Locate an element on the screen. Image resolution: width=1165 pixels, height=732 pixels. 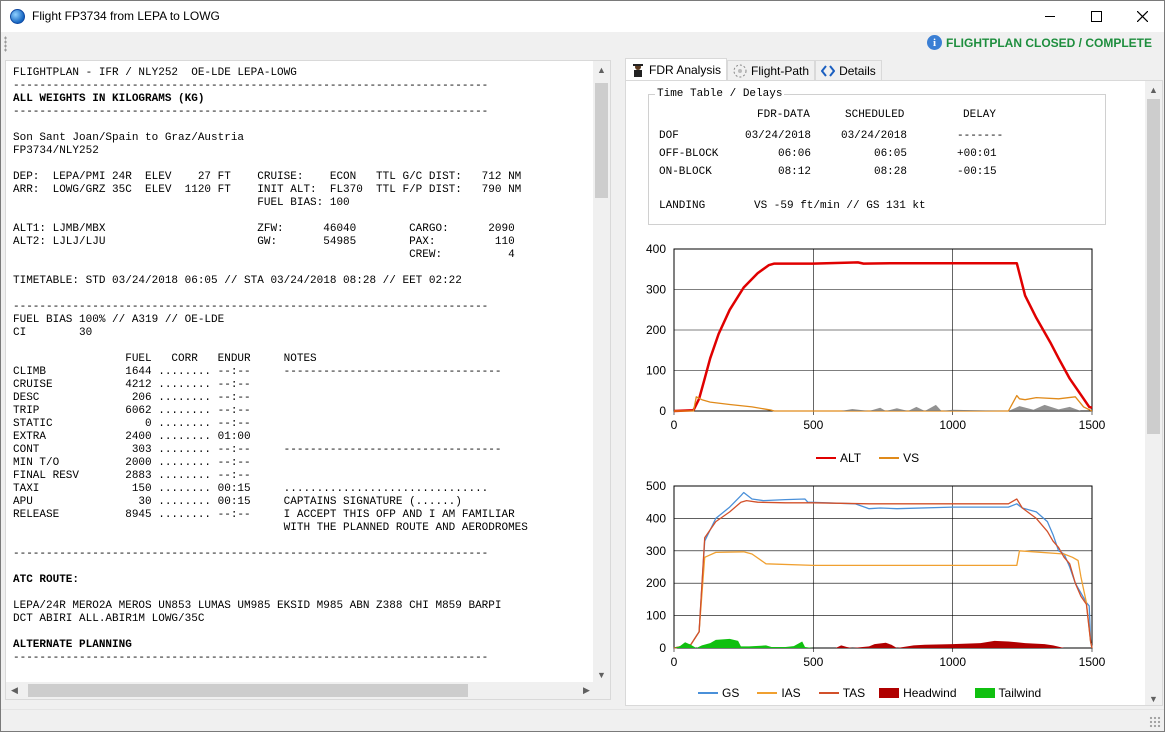
panel-splitter is located at coordinates (618, 382).